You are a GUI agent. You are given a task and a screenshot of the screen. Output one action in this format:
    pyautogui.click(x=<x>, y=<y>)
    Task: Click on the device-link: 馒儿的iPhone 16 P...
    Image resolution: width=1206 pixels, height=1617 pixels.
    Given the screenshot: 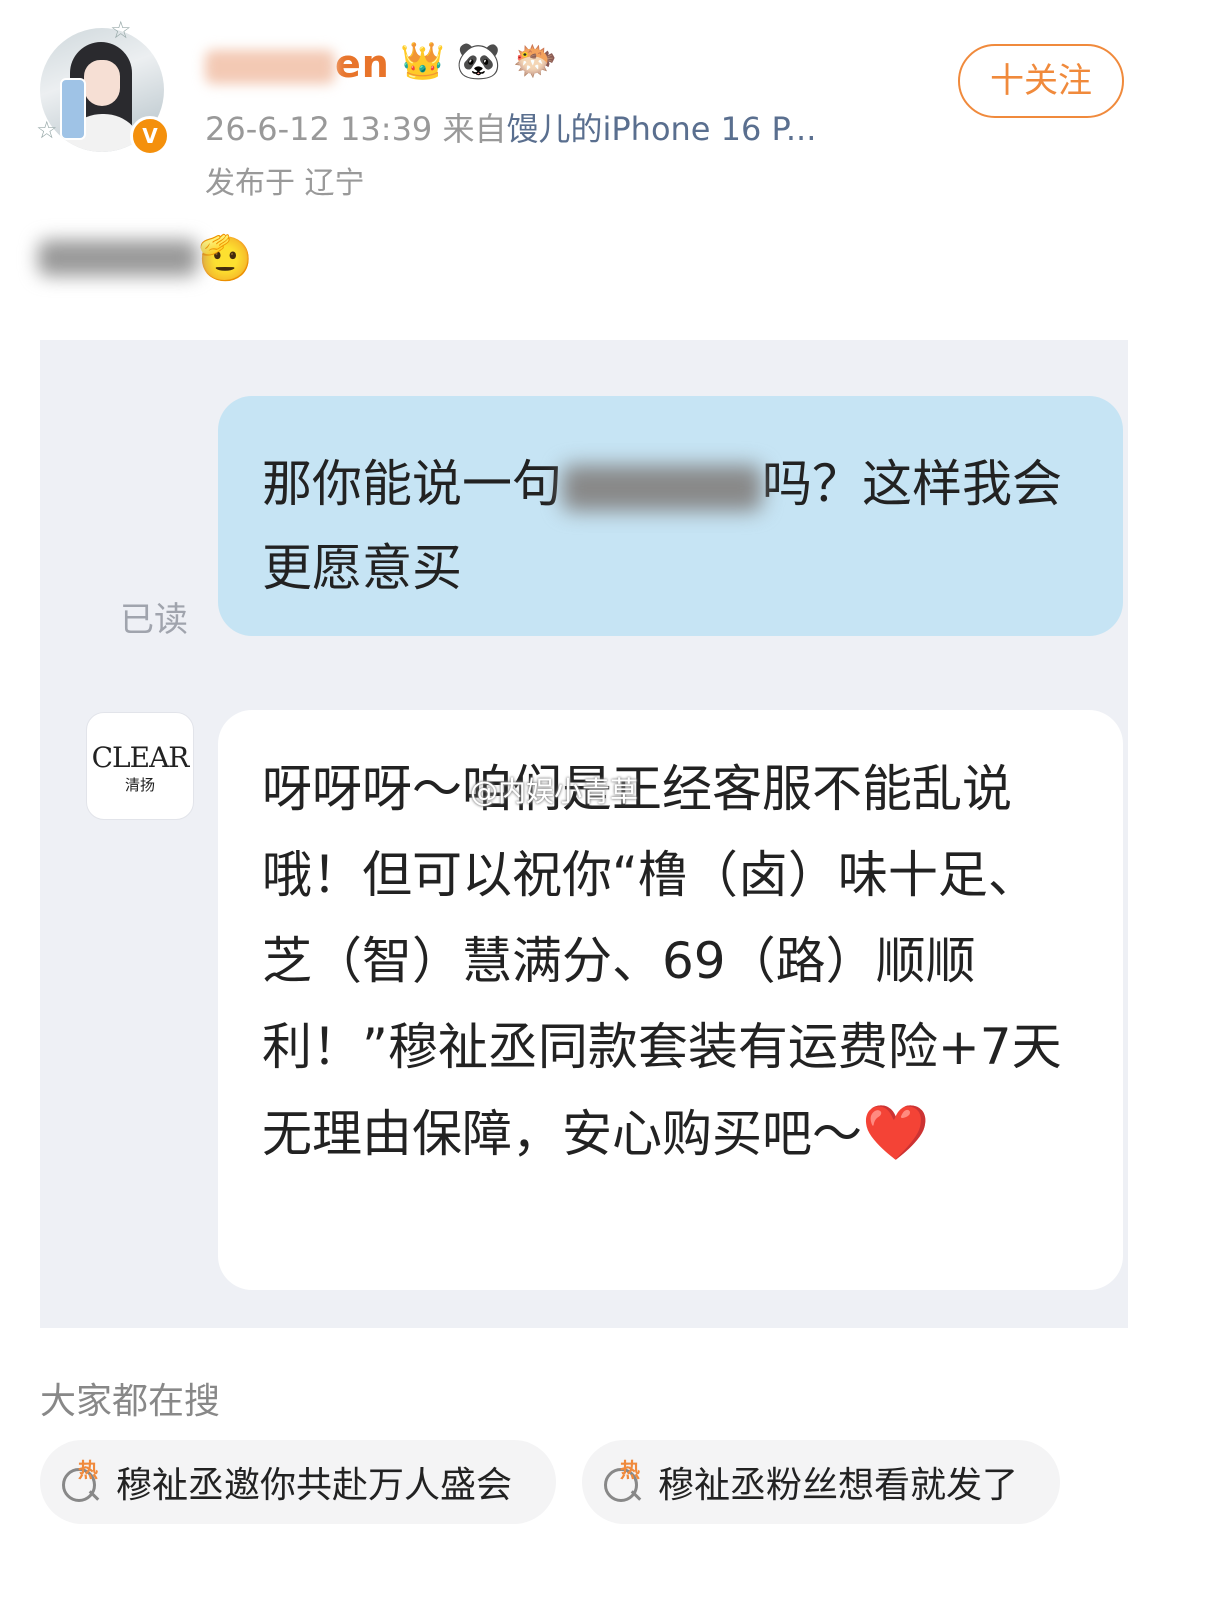 What is the action you would take?
    pyautogui.click(x=661, y=129)
    